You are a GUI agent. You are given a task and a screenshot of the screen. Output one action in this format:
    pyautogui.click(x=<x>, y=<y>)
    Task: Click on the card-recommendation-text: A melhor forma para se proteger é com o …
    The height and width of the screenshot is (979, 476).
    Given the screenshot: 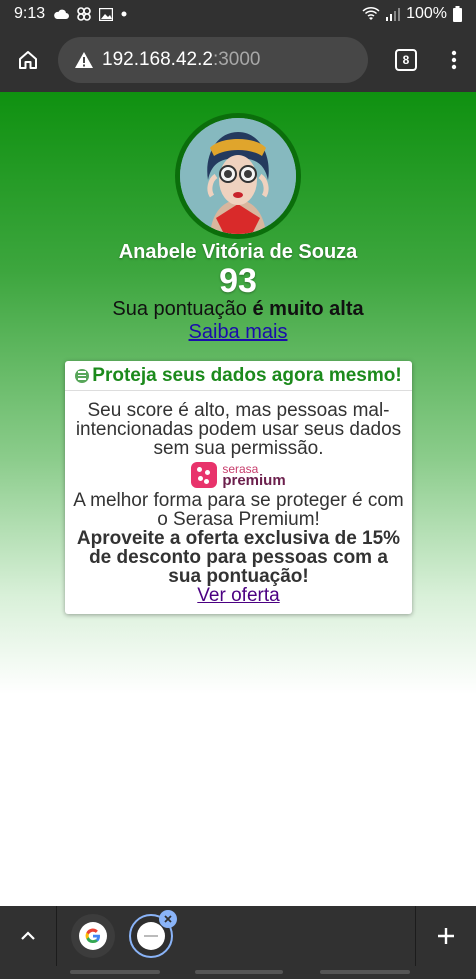 What is the action you would take?
    pyautogui.click(x=238, y=510)
    